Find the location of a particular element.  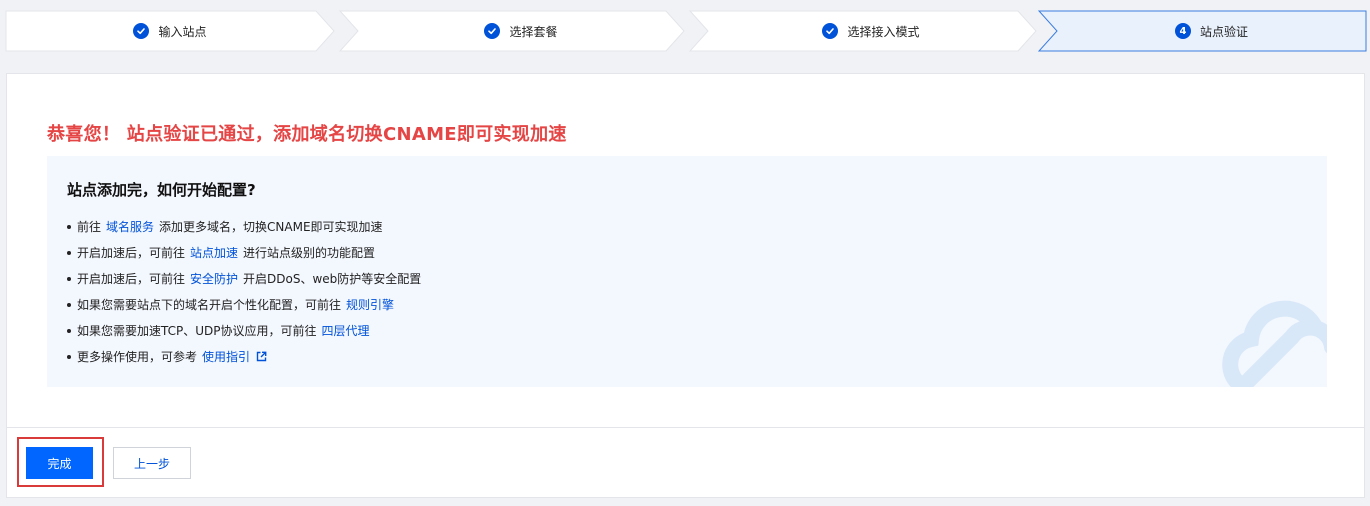

step-select-plan: 选择套餐 is located at coordinates (521, 31).